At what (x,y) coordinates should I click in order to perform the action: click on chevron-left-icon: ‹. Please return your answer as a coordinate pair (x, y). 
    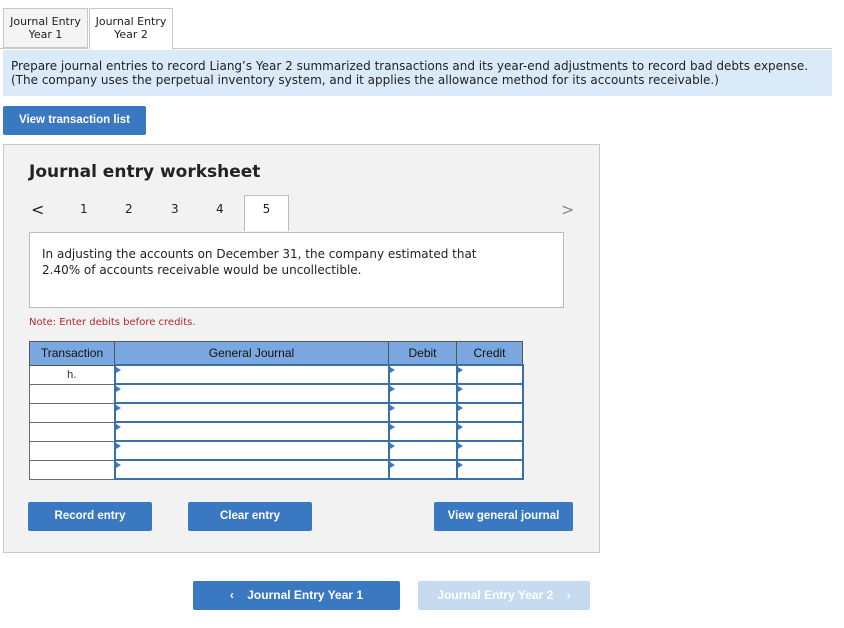
    Looking at the image, I should click on (231, 595).